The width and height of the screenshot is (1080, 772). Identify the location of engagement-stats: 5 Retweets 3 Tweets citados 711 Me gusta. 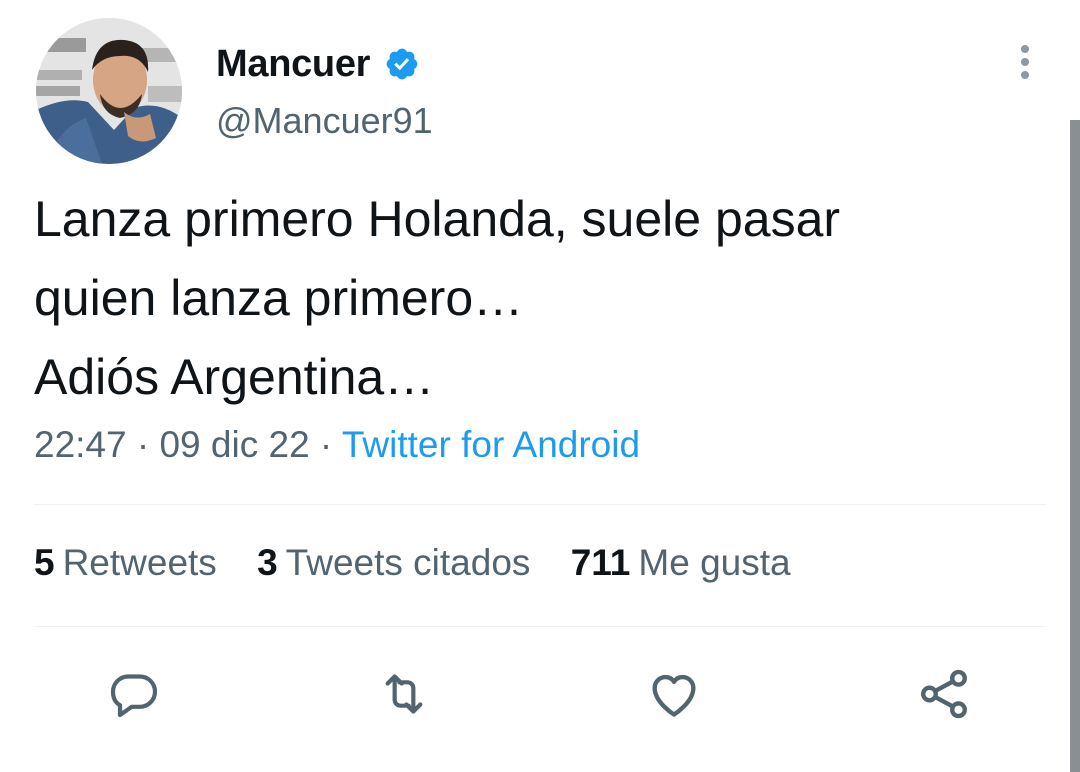
(427, 563).